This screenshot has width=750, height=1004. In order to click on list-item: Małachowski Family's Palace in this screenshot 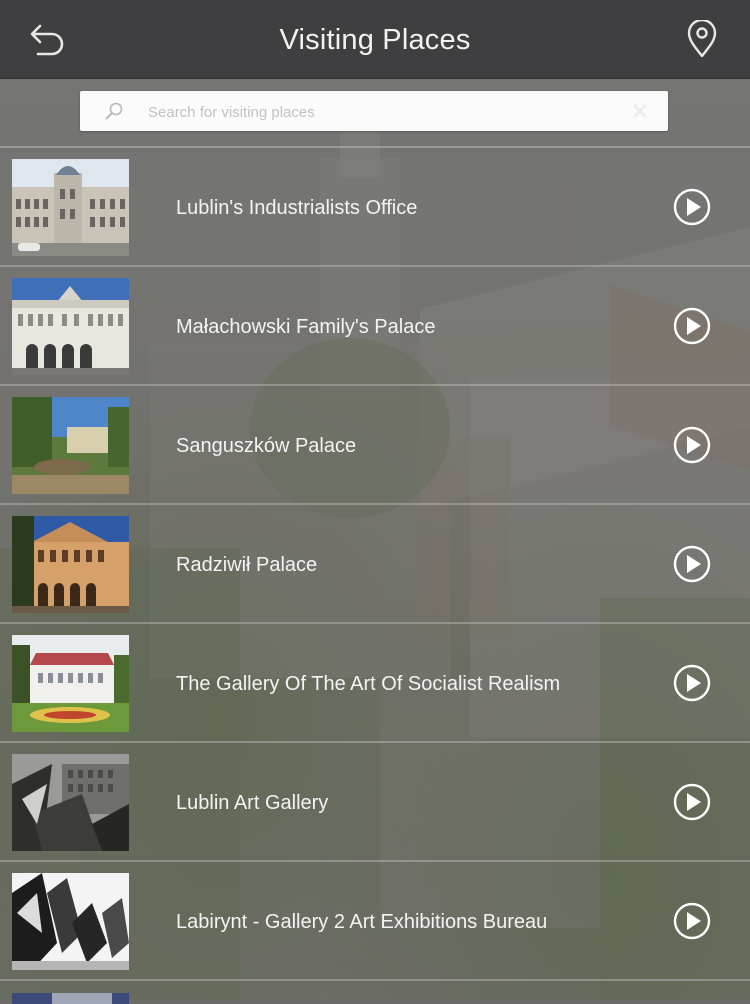, I will do `click(375, 326)`.